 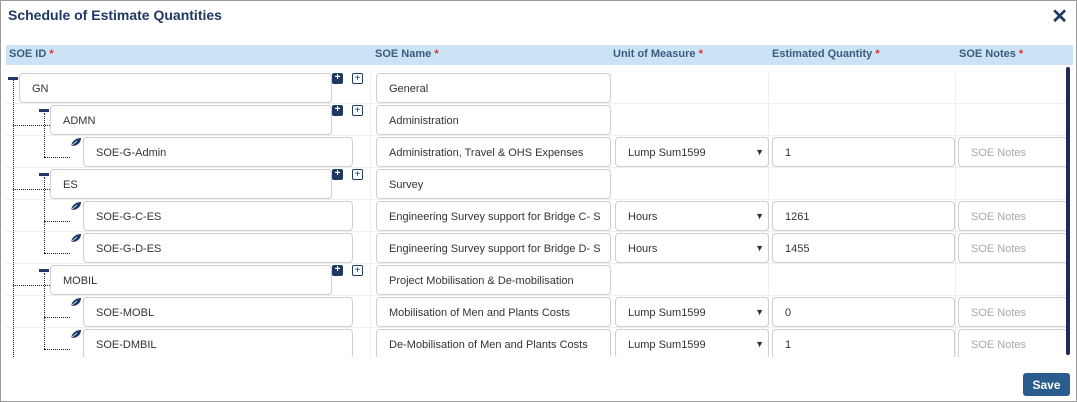 I want to click on soe-name-input: Mobilisation of Men and Plants Costs, so click(x=493, y=312).